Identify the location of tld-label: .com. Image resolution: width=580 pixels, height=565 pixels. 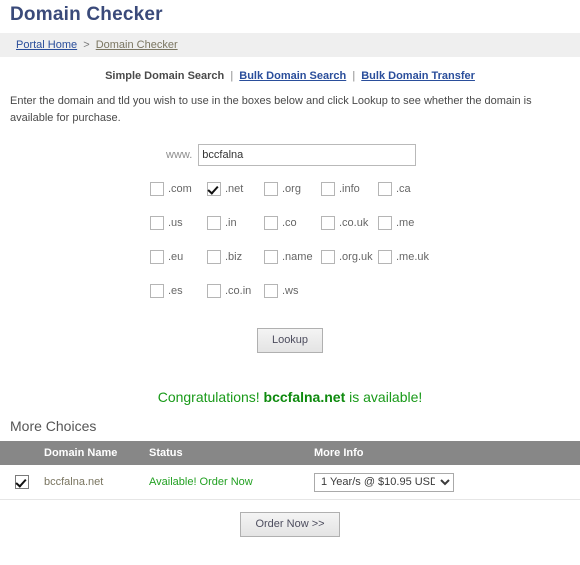
(180, 189).